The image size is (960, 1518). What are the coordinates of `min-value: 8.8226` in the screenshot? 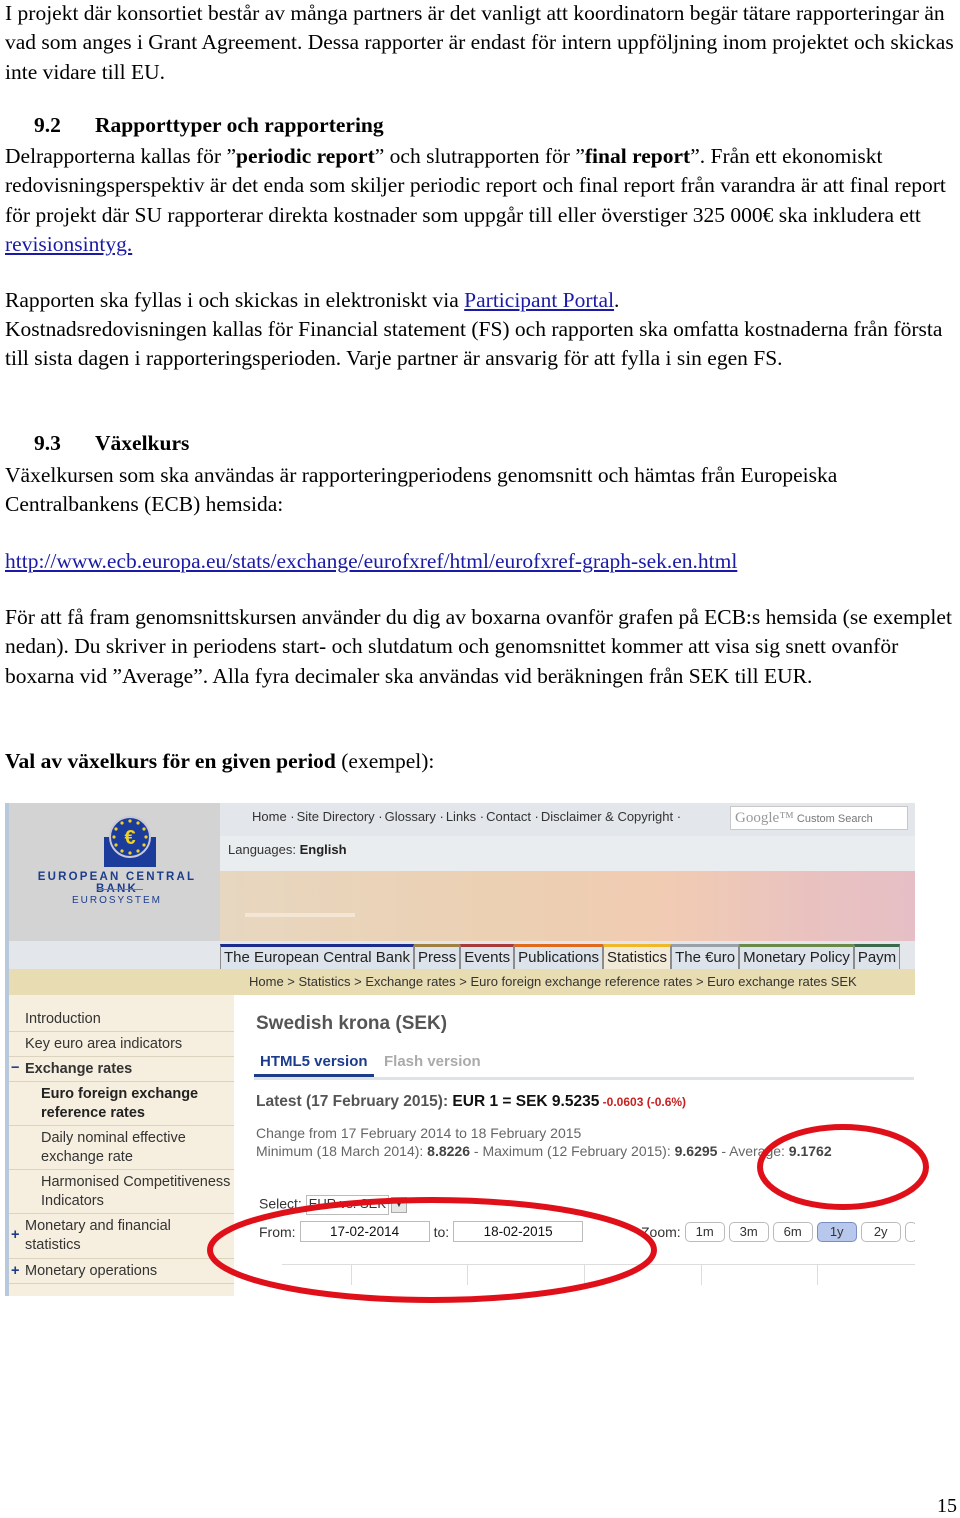 It's located at (448, 1151).